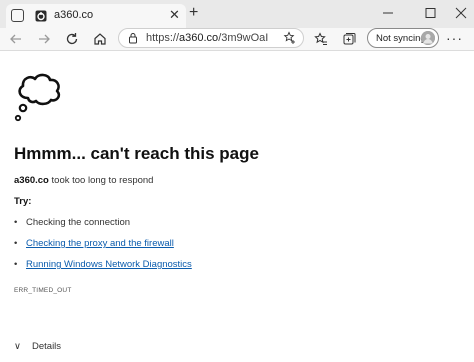 The width and height of the screenshot is (474, 362). Describe the element at coordinates (428, 38) in the screenshot. I see `avatar` at that location.